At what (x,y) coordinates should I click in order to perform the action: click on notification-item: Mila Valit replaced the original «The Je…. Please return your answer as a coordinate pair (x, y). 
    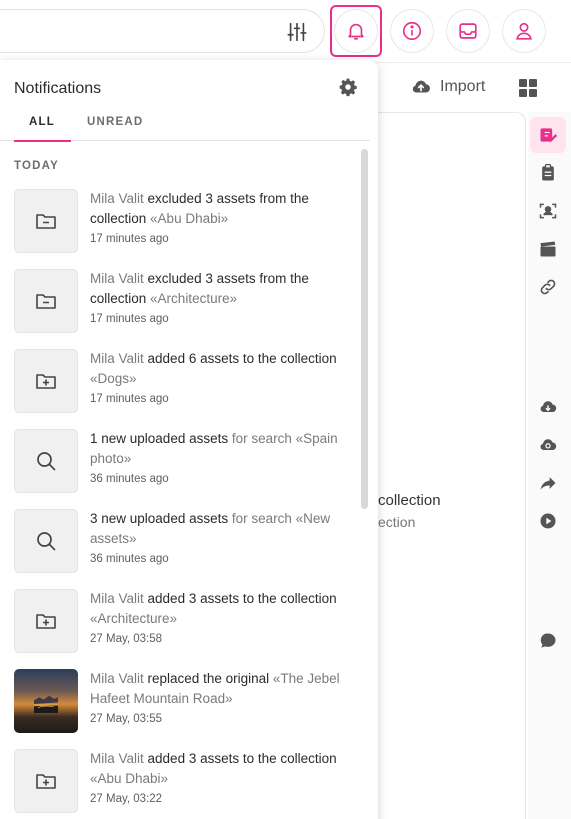
    Looking at the image, I should click on (186, 702).